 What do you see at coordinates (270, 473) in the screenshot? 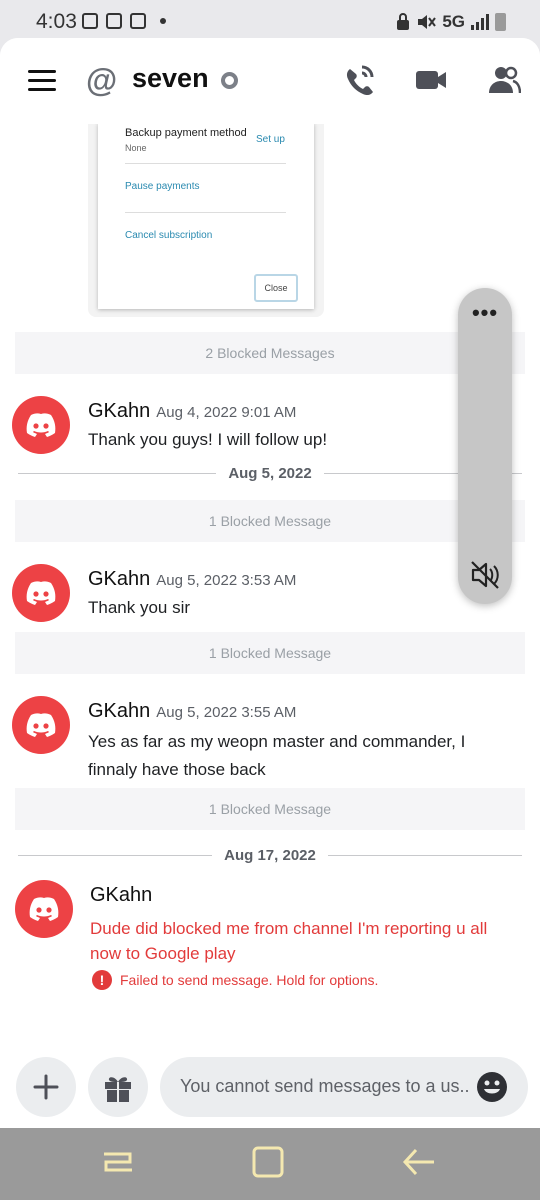
I see `date-divider-label: Aug 5, 2022` at bounding box center [270, 473].